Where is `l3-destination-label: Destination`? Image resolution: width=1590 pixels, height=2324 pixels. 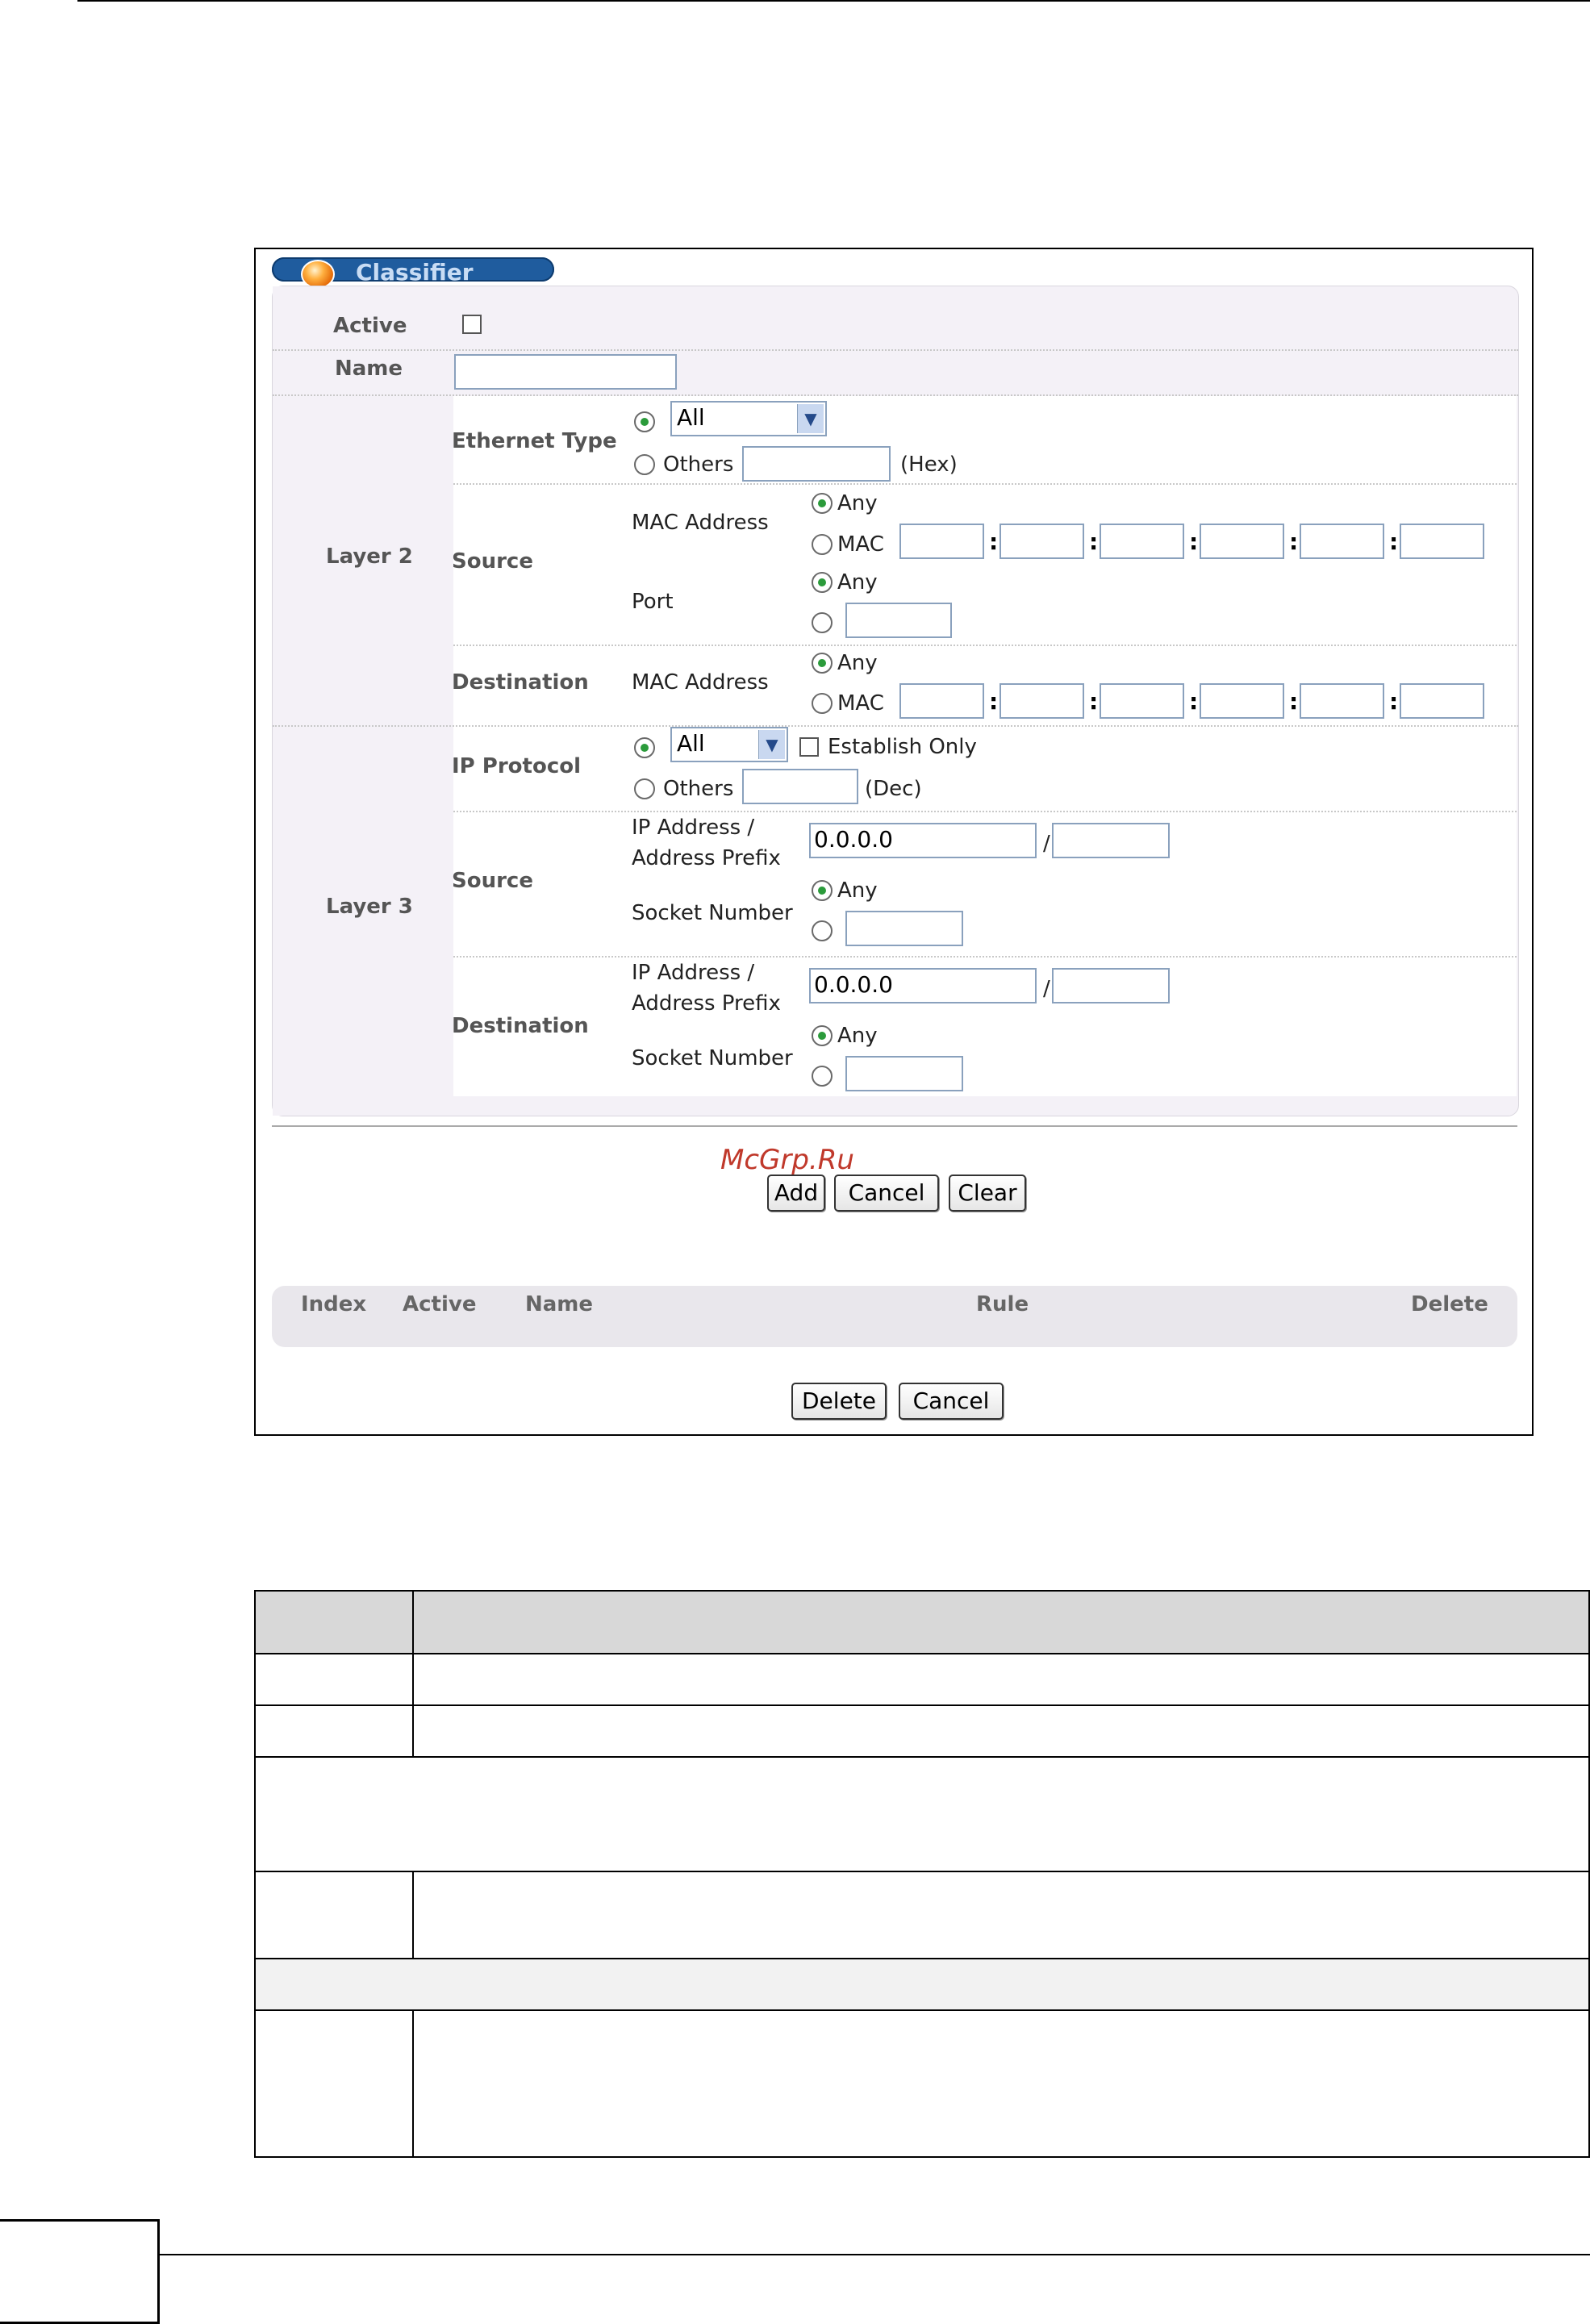
l3-destination-label: Destination is located at coordinates (520, 1026).